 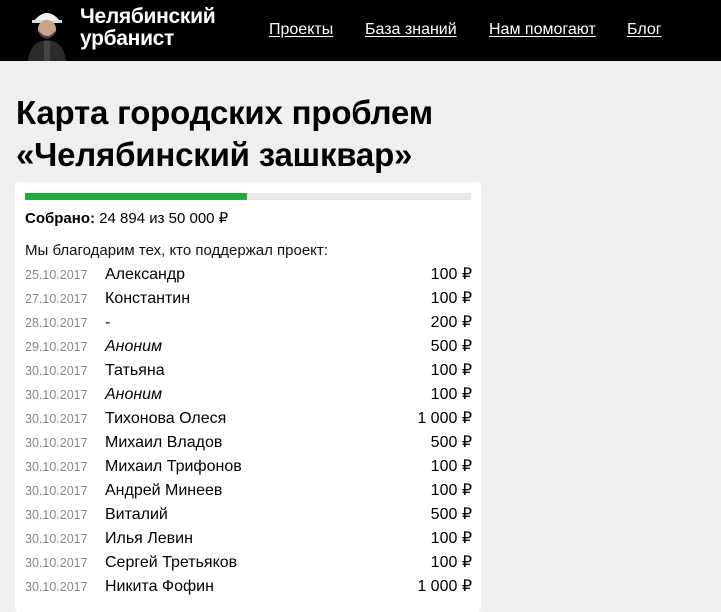 What do you see at coordinates (60, 218) in the screenshot?
I see `collected-label: Собрано:` at bounding box center [60, 218].